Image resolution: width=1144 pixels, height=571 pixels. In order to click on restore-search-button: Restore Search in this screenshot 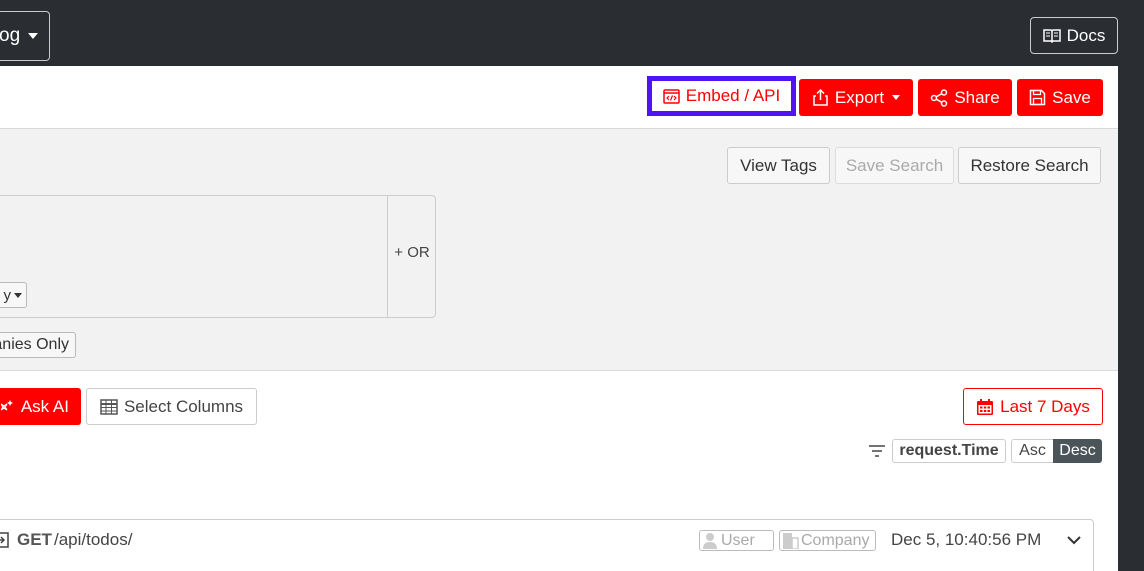, I will do `click(1029, 165)`.